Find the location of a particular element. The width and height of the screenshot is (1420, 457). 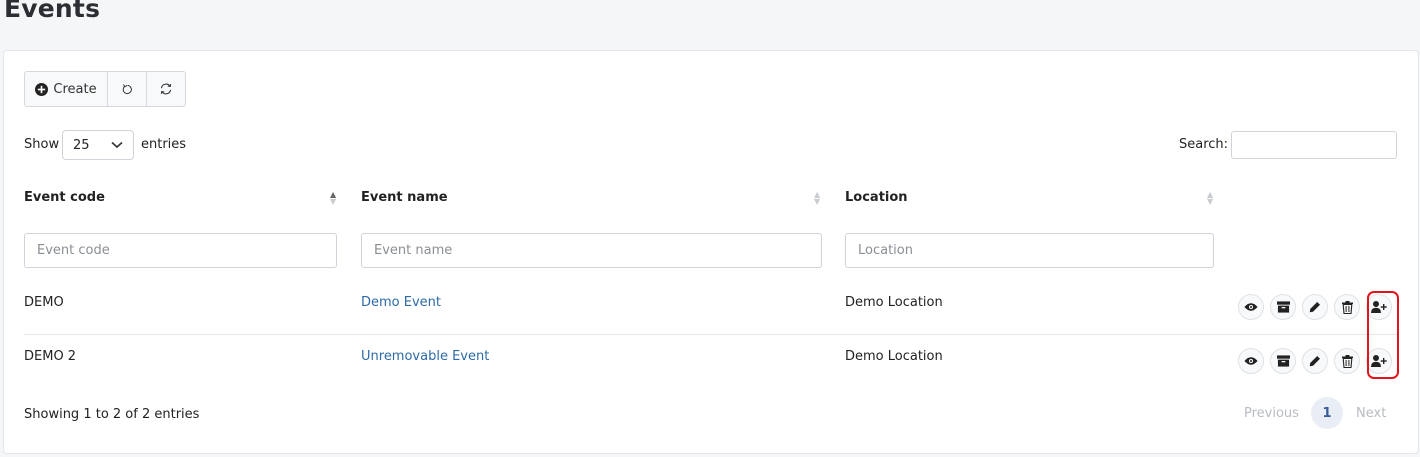

previous-page-button: Previous is located at coordinates (1271, 413).